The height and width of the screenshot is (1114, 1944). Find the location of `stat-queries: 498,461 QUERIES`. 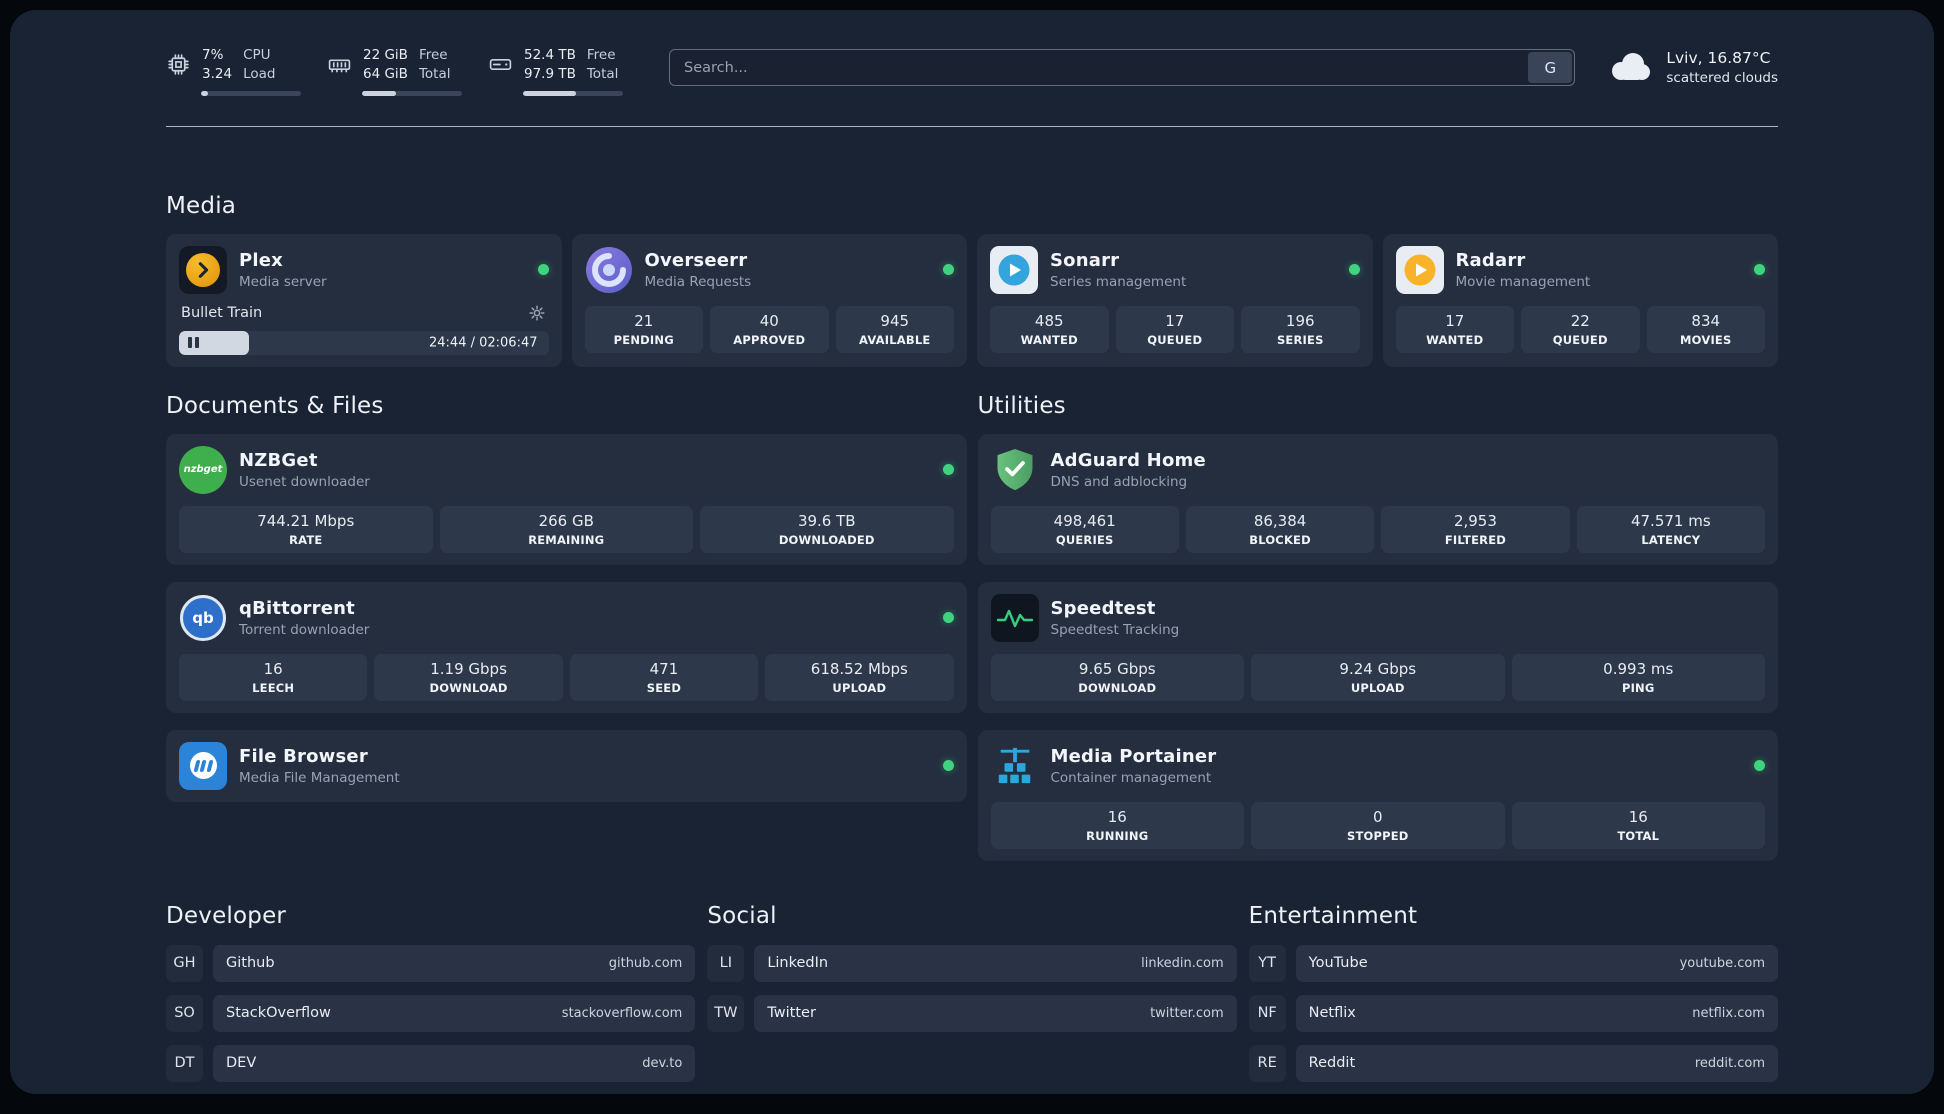

stat-queries: 498,461 QUERIES is located at coordinates (1084, 529).